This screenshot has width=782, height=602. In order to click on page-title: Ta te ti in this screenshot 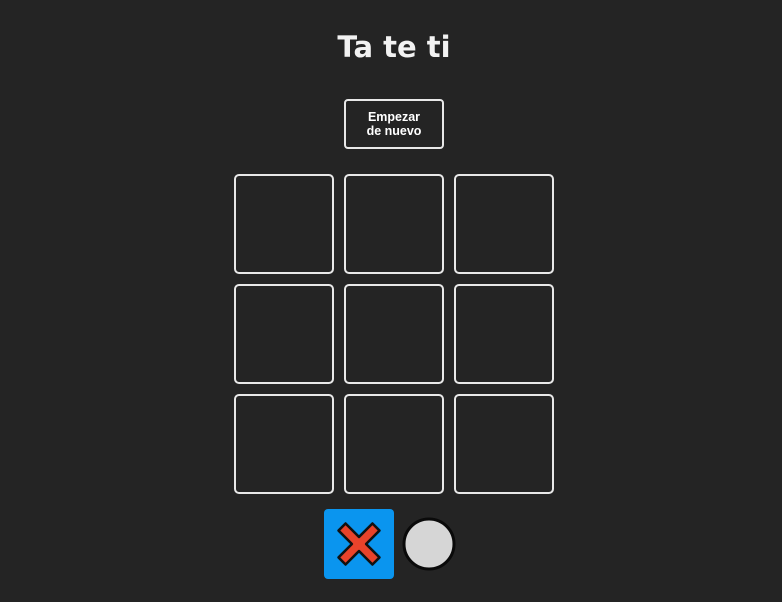, I will do `click(394, 47)`.